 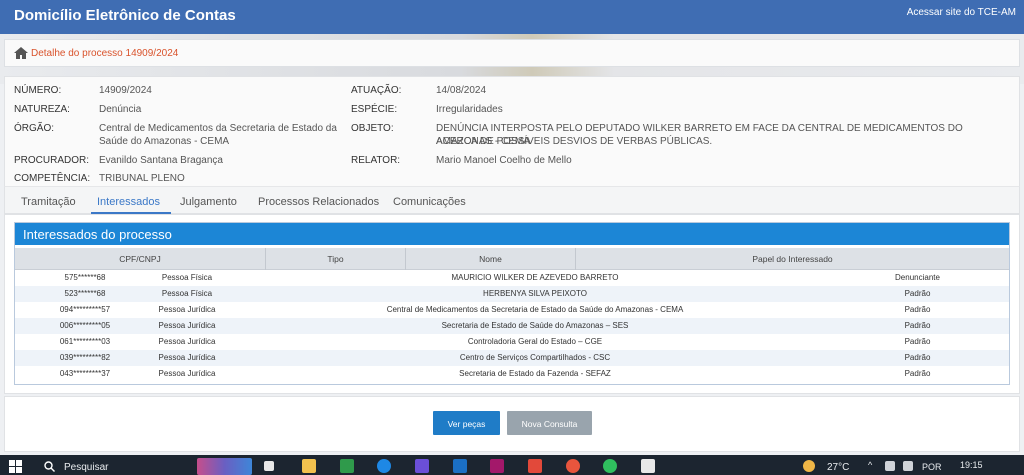 I want to click on tab-julgamento: Julgamento, so click(x=208, y=202).